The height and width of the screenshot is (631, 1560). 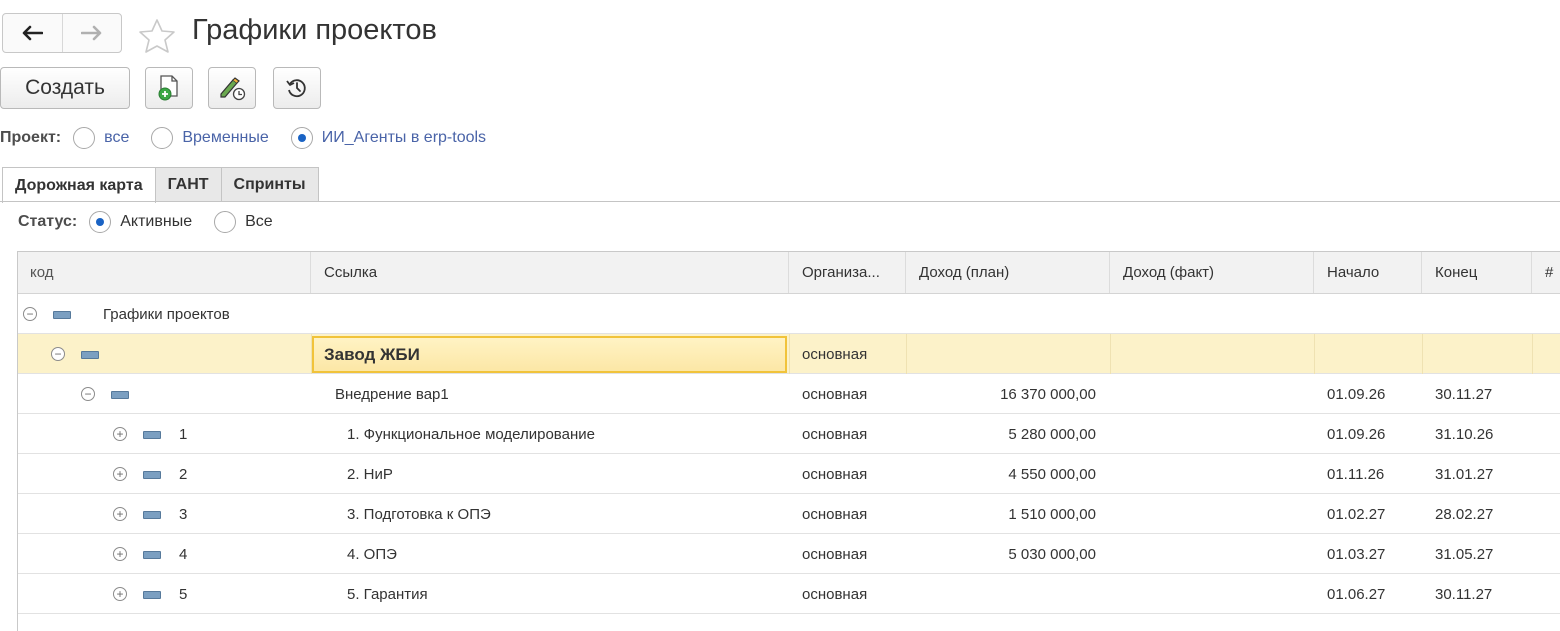 I want to click on project-radio-temporary, so click(x=162, y=138).